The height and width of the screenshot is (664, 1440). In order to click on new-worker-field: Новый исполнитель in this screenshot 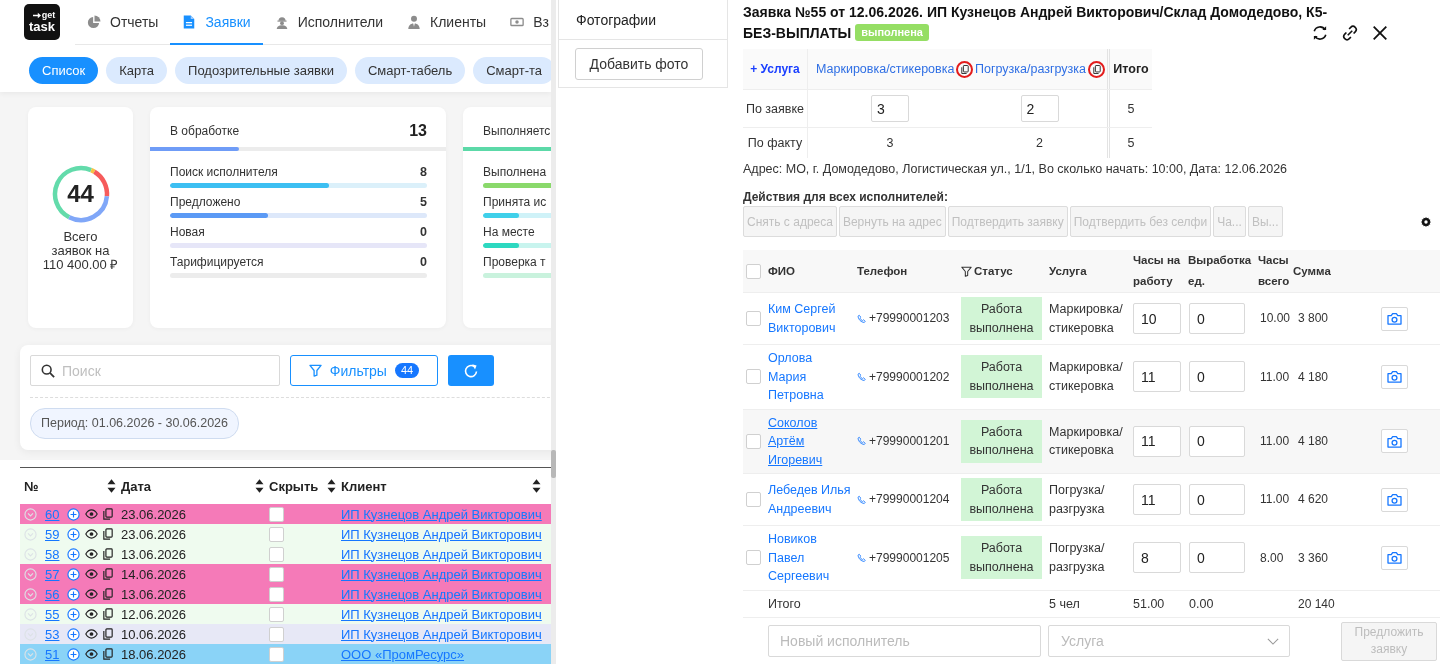, I will do `click(904, 641)`.